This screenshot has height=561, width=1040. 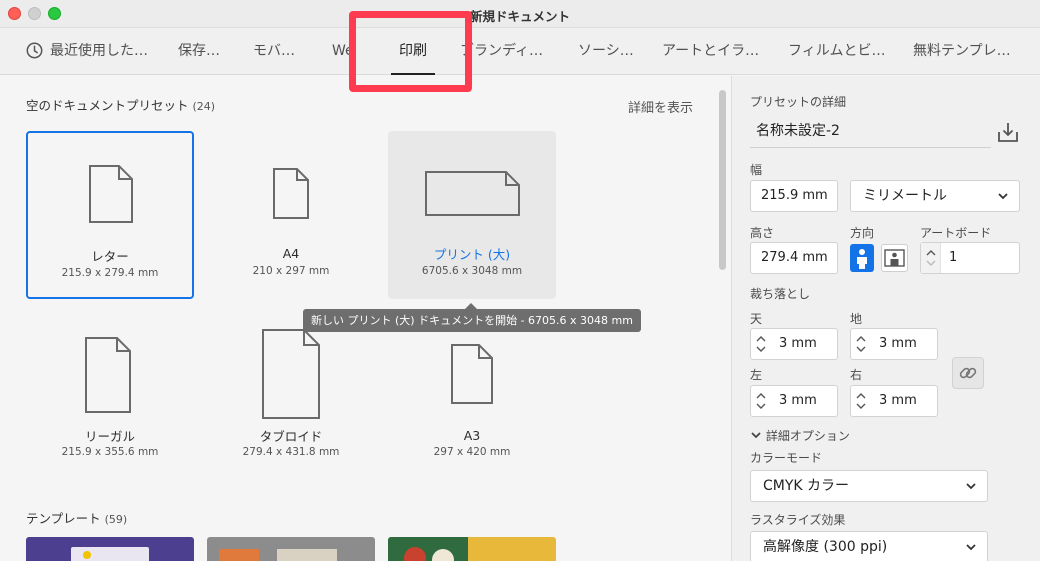 What do you see at coordinates (722, 180) in the screenshot?
I see `scrollbar-thumb` at bounding box center [722, 180].